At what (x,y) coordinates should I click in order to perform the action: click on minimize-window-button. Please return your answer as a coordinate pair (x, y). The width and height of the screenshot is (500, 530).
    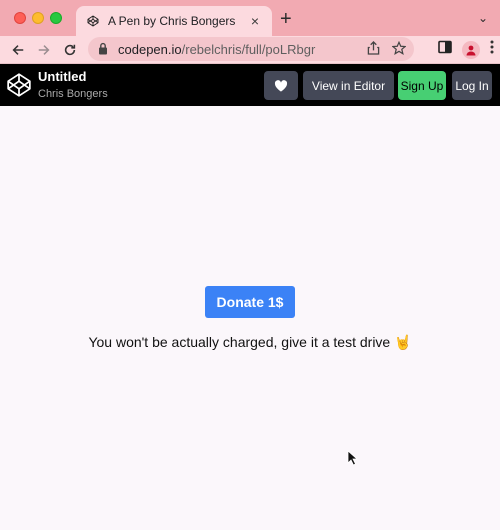
    Looking at the image, I should click on (38, 18).